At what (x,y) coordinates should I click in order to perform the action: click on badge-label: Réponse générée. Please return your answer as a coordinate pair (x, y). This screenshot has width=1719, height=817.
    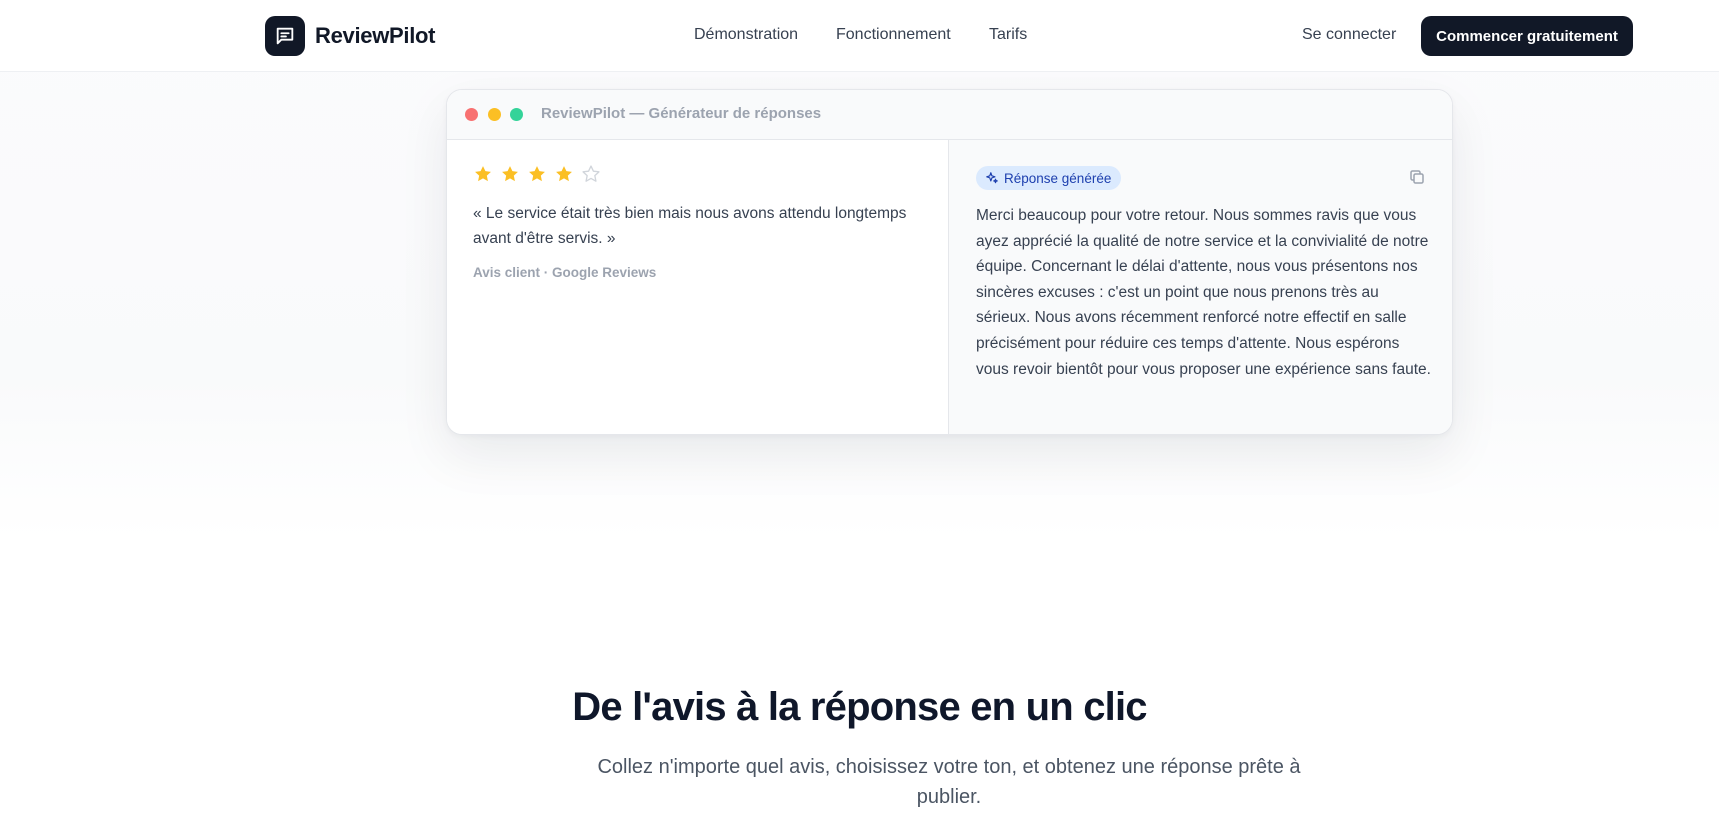
    Looking at the image, I should click on (1058, 178).